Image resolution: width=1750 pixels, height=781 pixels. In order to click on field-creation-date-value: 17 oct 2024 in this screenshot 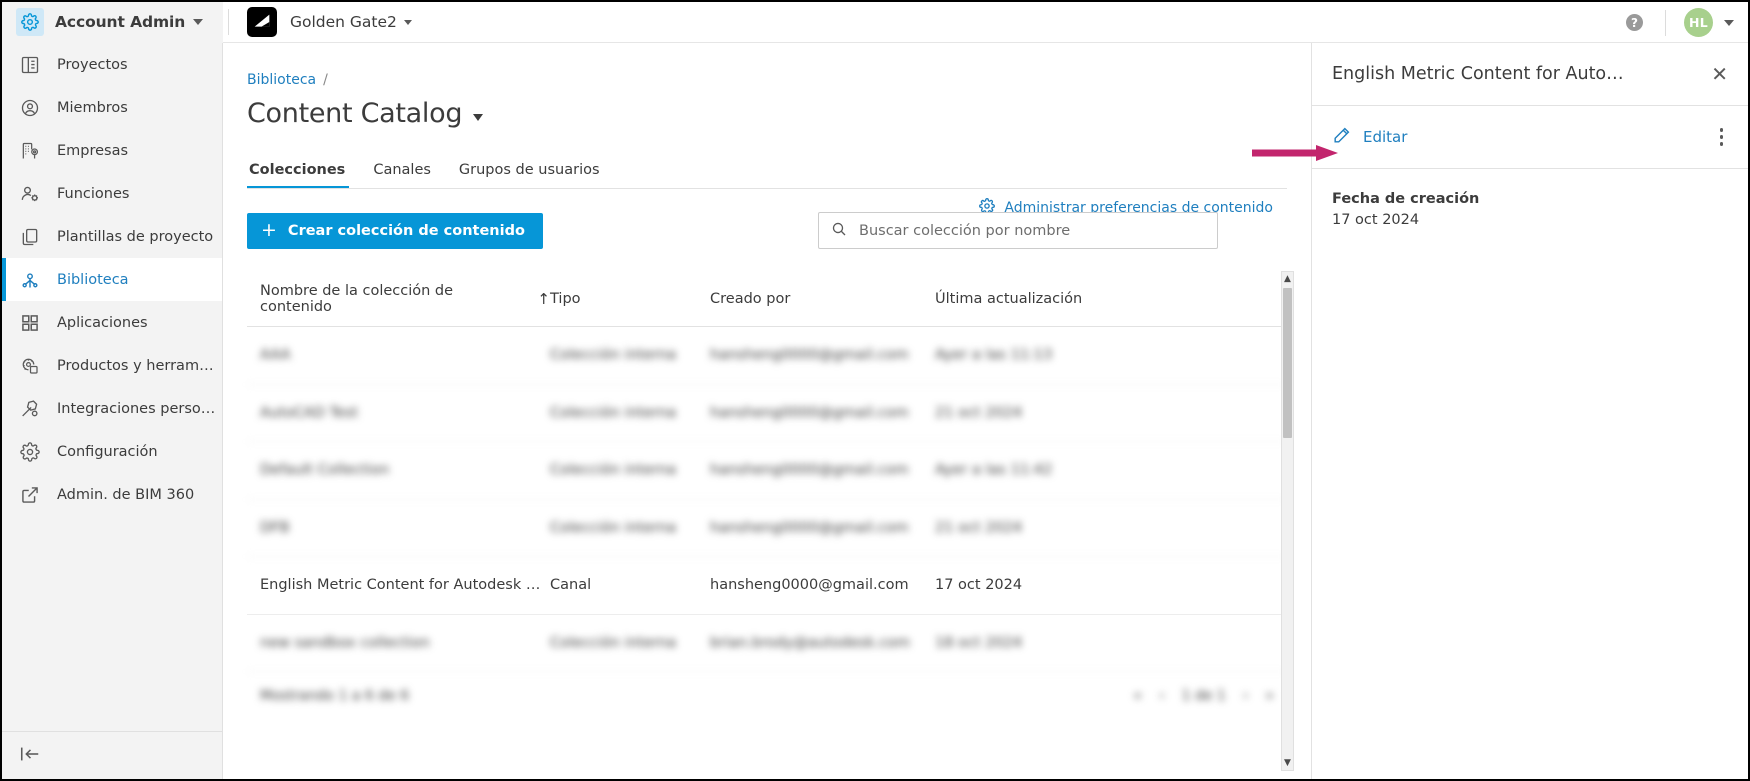, I will do `click(1376, 220)`.